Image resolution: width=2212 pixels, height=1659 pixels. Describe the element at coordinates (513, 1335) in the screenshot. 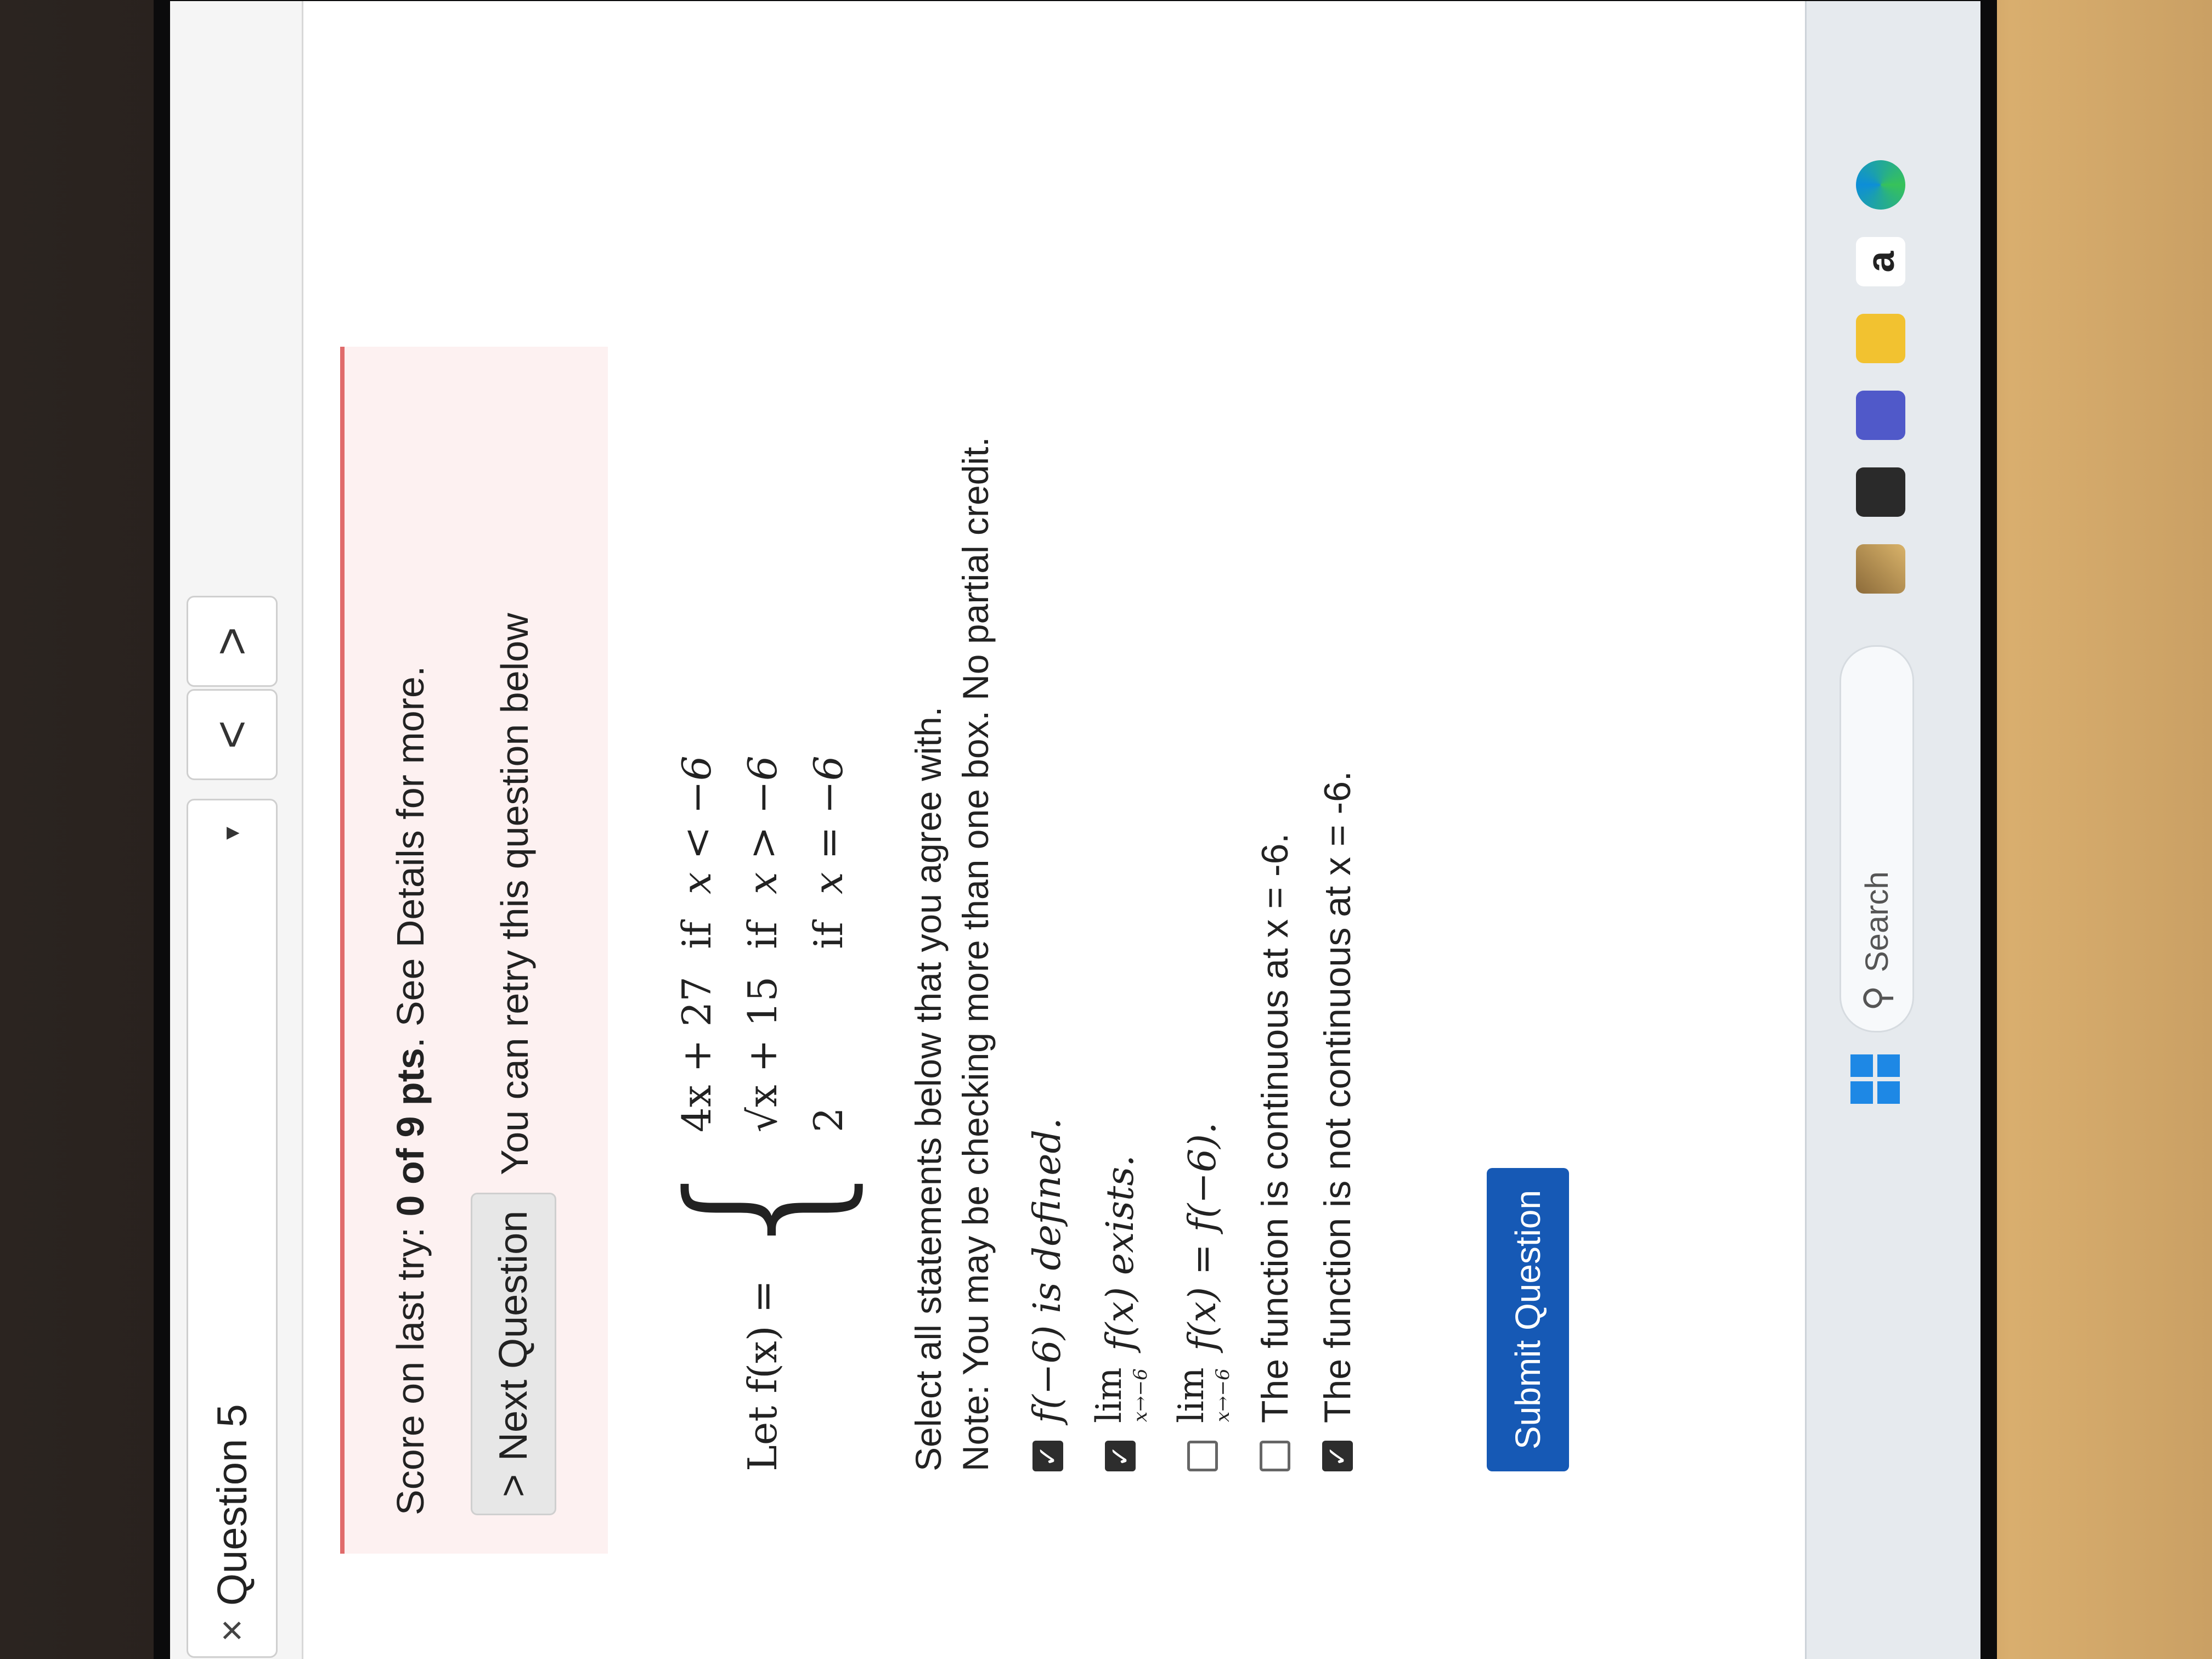

I see `next-question-label: Next Question` at that location.